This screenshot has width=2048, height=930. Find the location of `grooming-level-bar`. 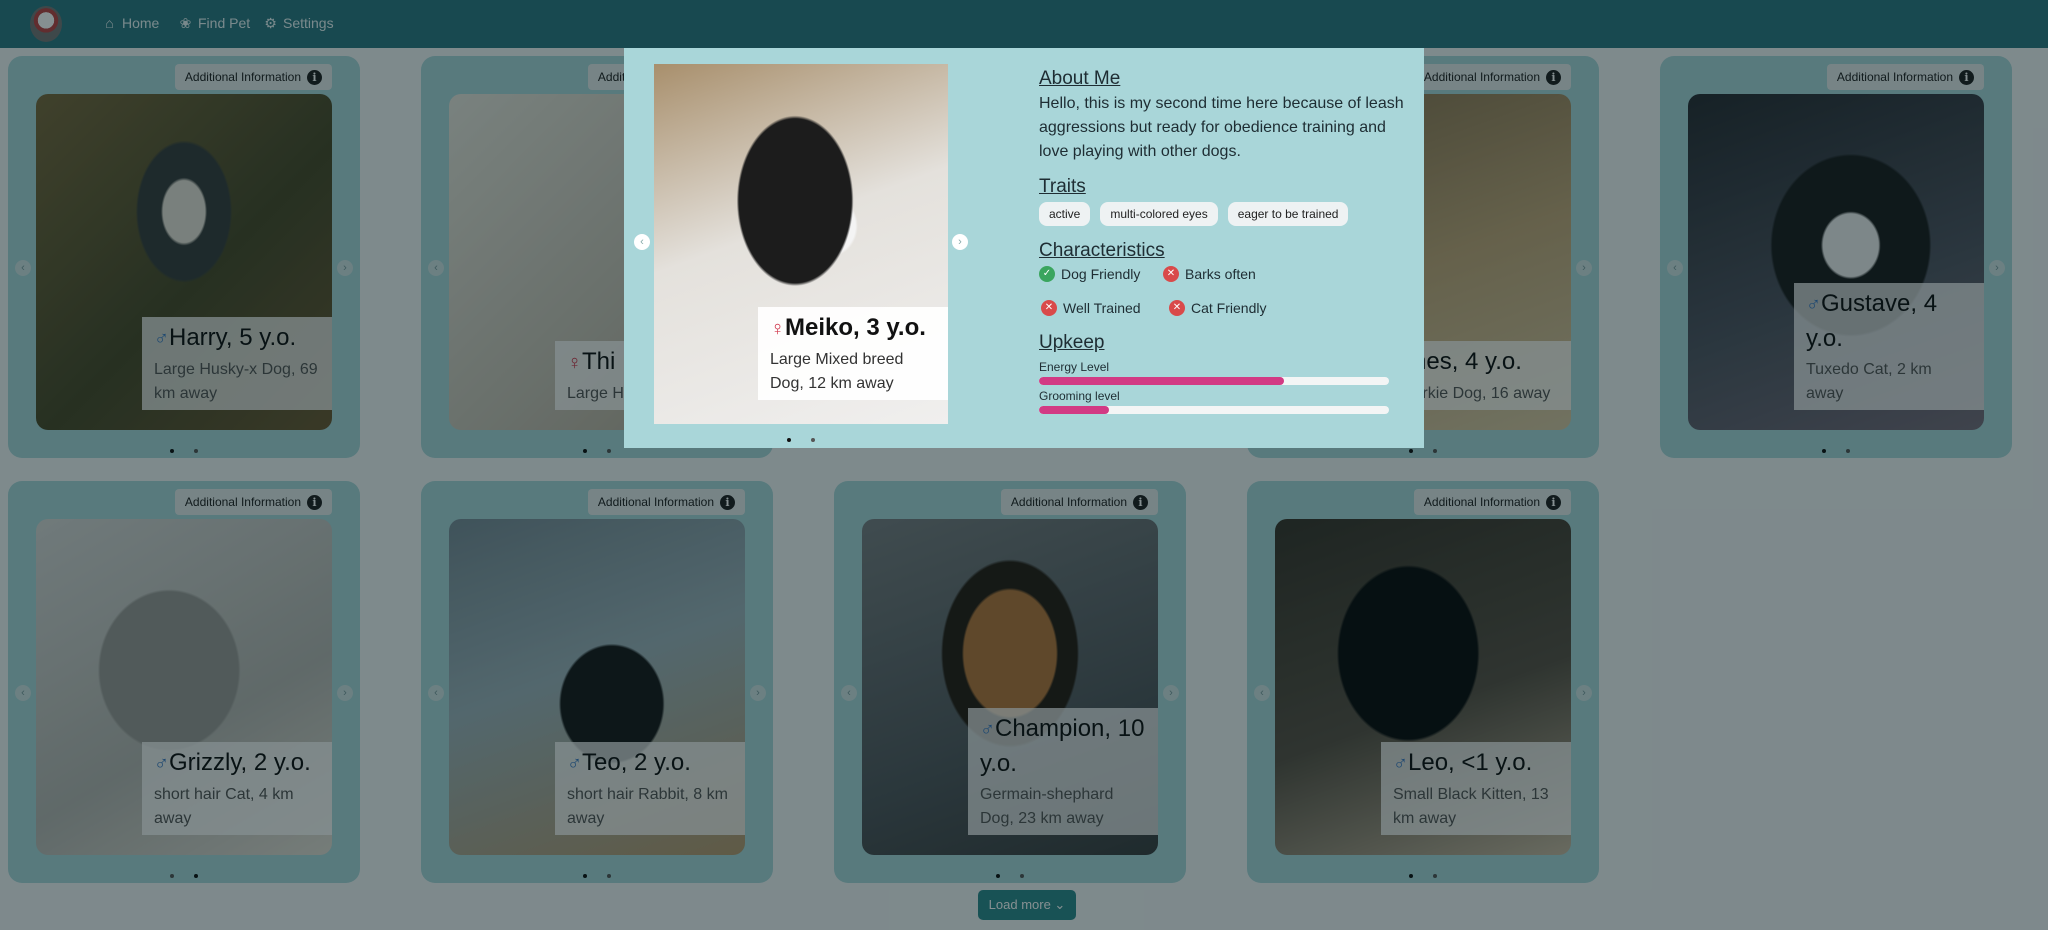

grooming-level-bar is located at coordinates (1214, 410).